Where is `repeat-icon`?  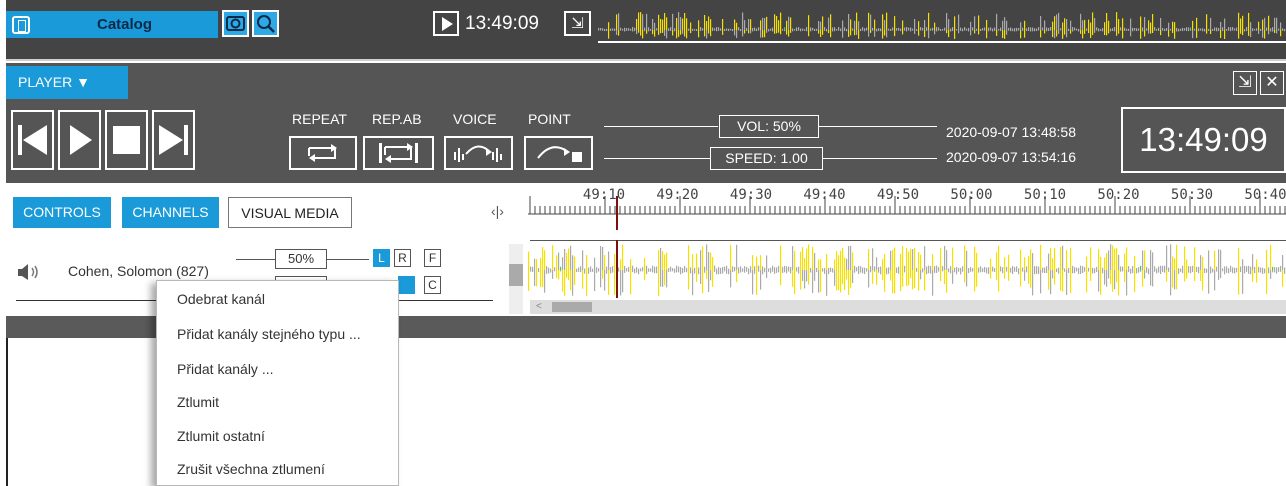 repeat-icon is located at coordinates (322, 153).